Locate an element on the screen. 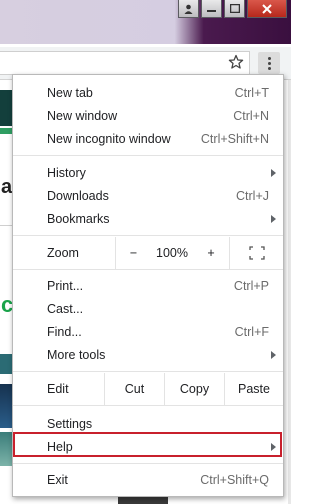 The width and height of the screenshot is (320, 504). menu-item-new-incognito-window: New incognito window Ctrl+Shift+N is located at coordinates (148, 138).